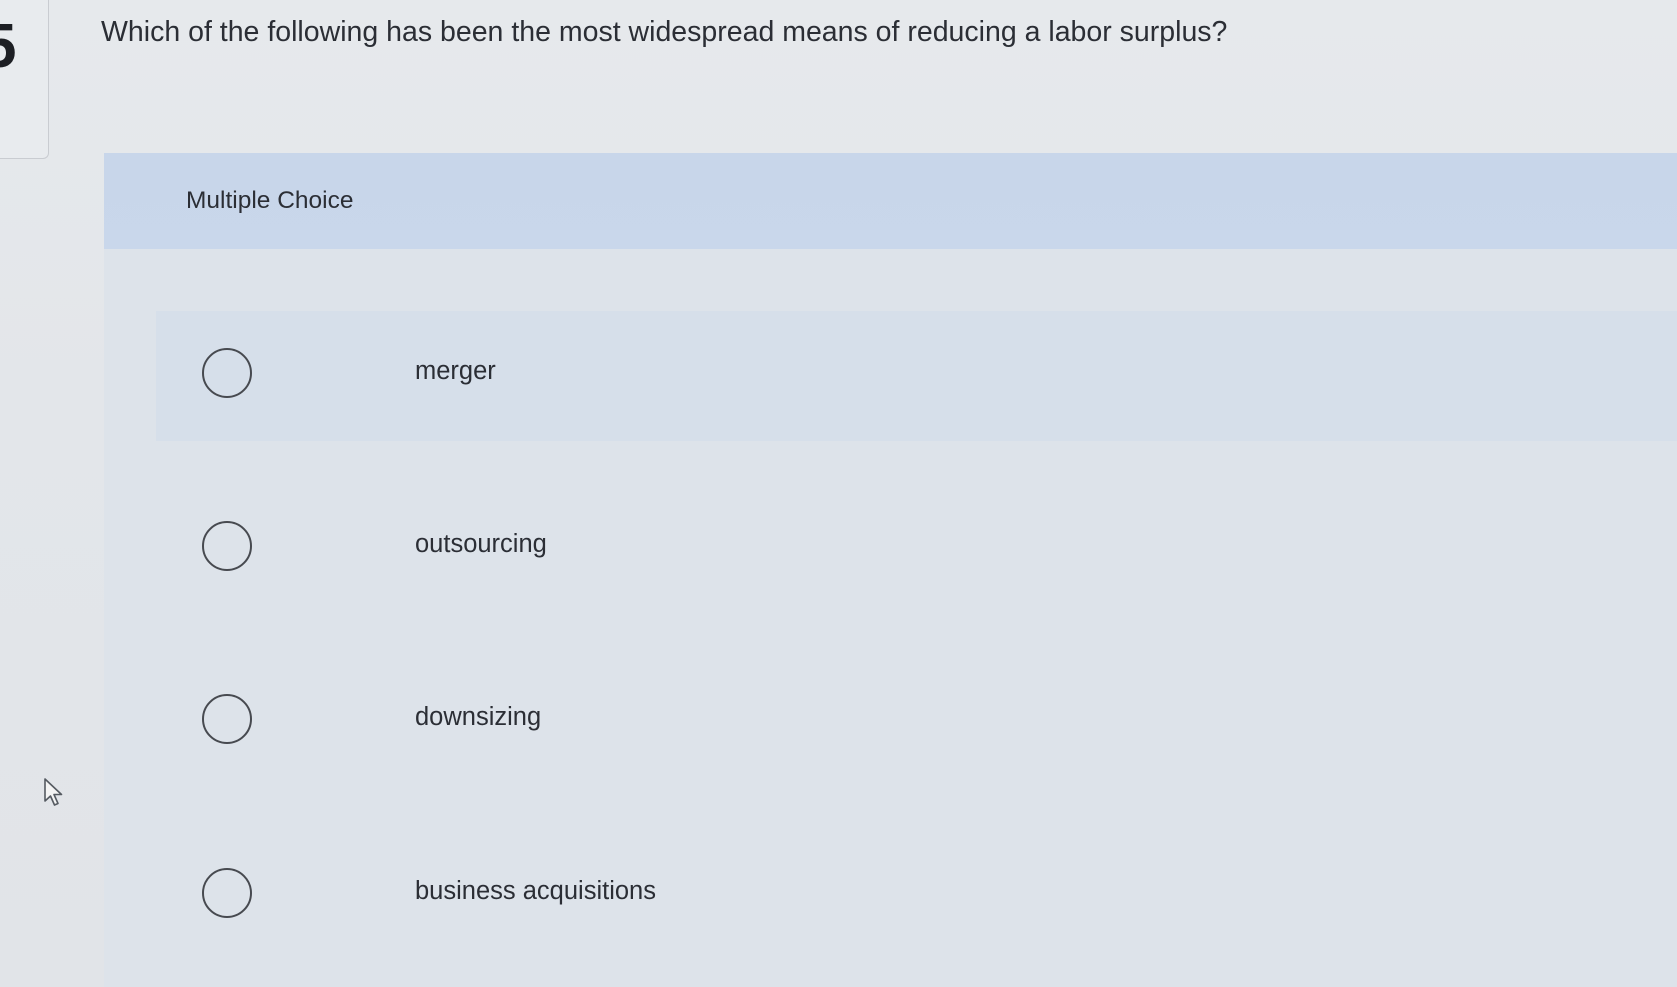  What do you see at coordinates (24, 79) in the screenshot?
I see `question-number-panel: 5` at bounding box center [24, 79].